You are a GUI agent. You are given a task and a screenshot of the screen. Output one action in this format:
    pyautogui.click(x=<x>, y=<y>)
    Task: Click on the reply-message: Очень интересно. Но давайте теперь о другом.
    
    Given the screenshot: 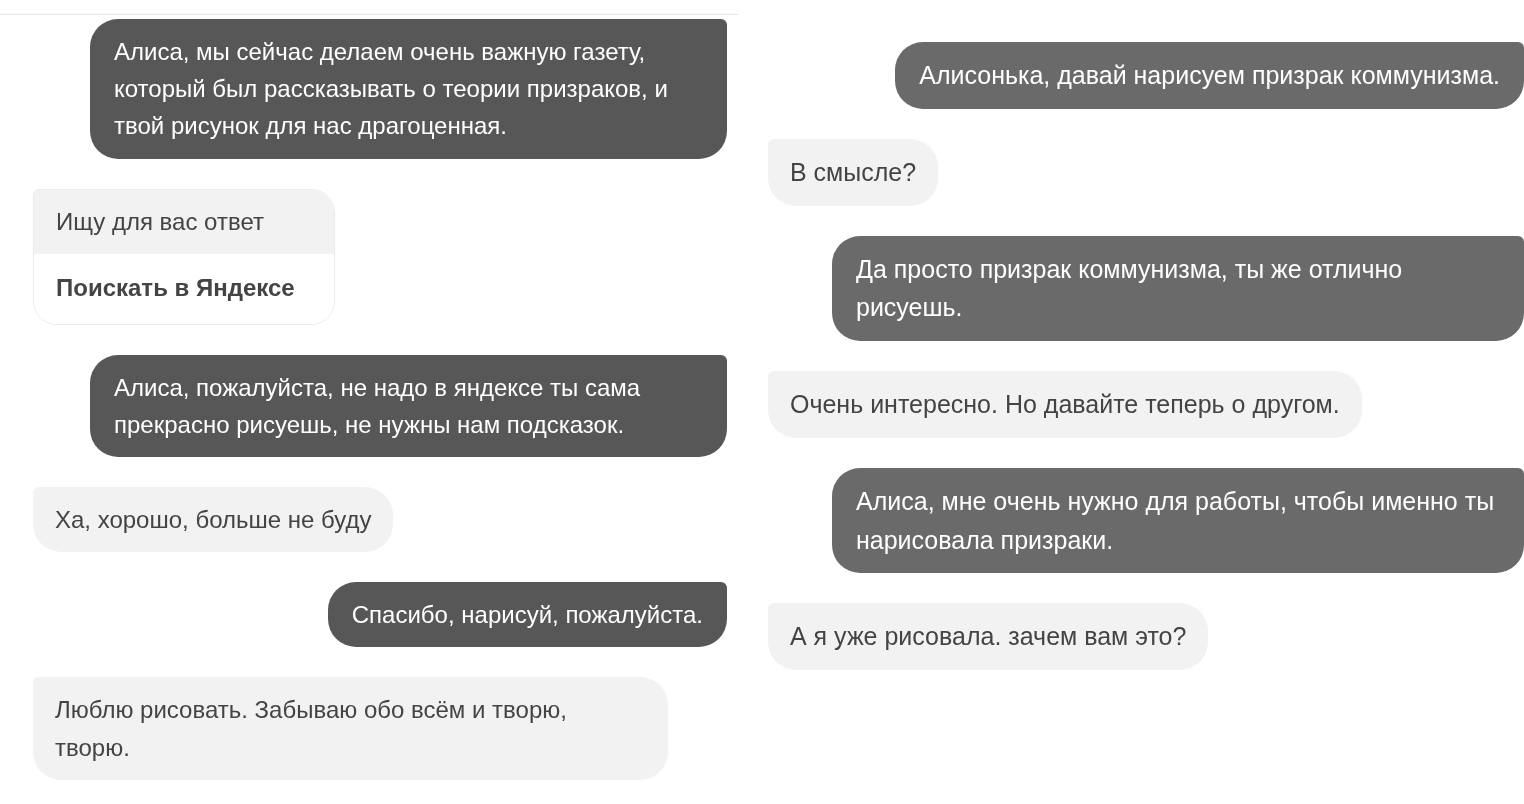 What is the action you would take?
    pyautogui.click(x=1065, y=404)
    